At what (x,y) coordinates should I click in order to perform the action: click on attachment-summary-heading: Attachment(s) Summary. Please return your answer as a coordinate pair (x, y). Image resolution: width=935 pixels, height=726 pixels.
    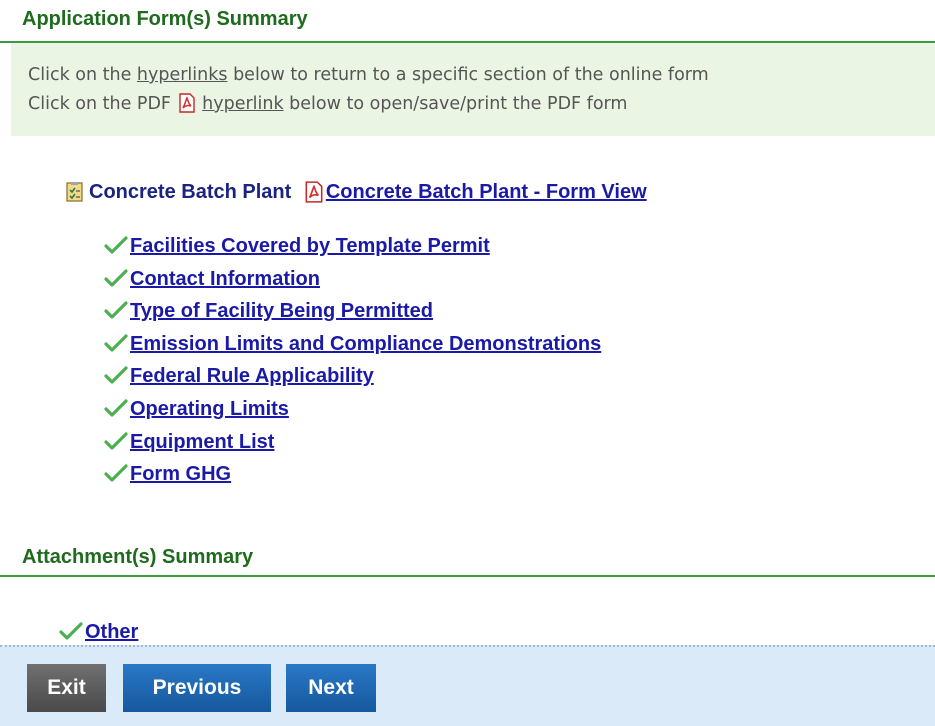
    Looking at the image, I should click on (467, 558).